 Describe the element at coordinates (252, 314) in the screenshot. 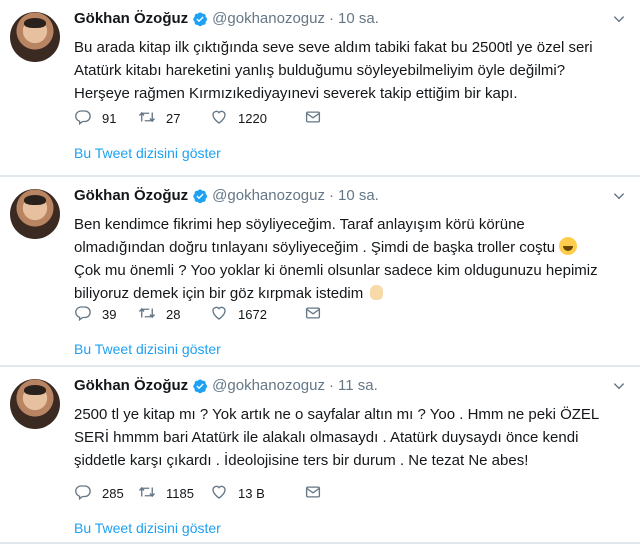

I see `like-count: 1672` at that location.